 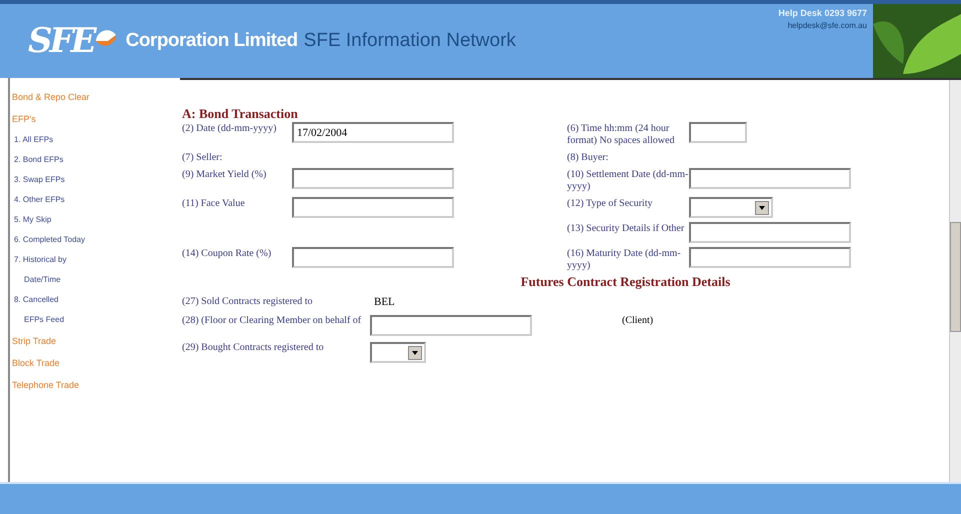 What do you see at coordinates (822, 13) in the screenshot?
I see `help-desk-text: Help Desk 0293 9677` at bounding box center [822, 13].